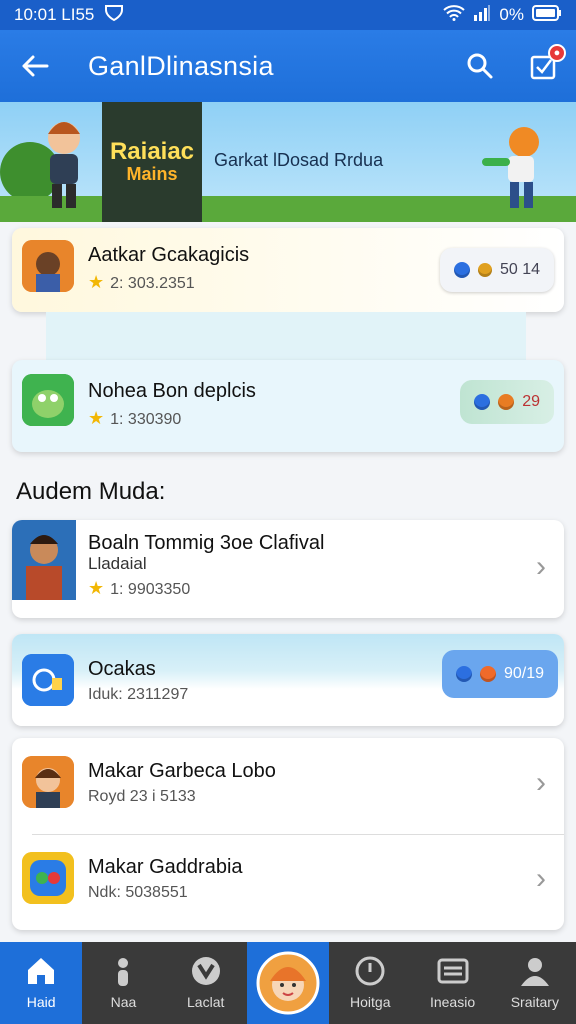 The width and height of the screenshot is (576, 1024). Describe the element at coordinates (64, 165) in the screenshot. I see `hero-character-image` at that location.